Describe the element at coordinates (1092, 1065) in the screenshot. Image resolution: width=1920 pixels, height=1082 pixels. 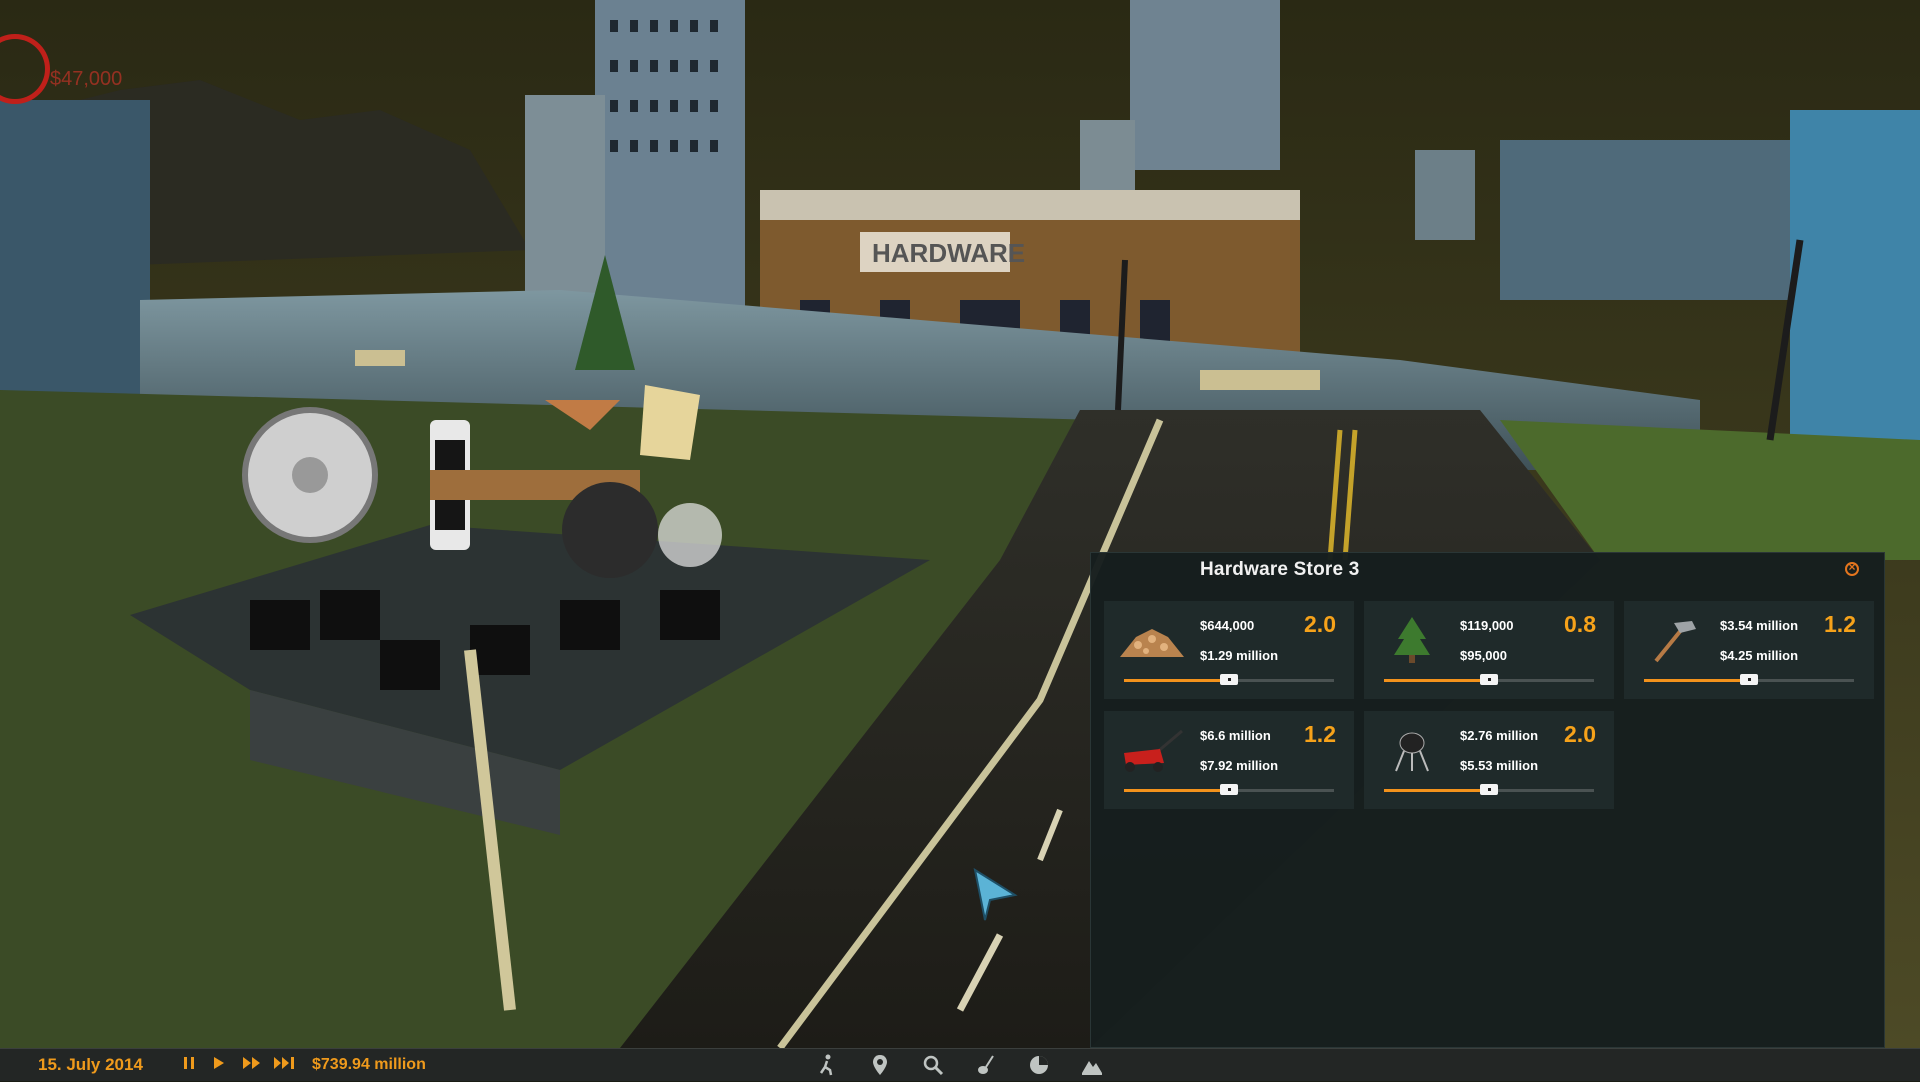
I see `terrain-icon` at that location.